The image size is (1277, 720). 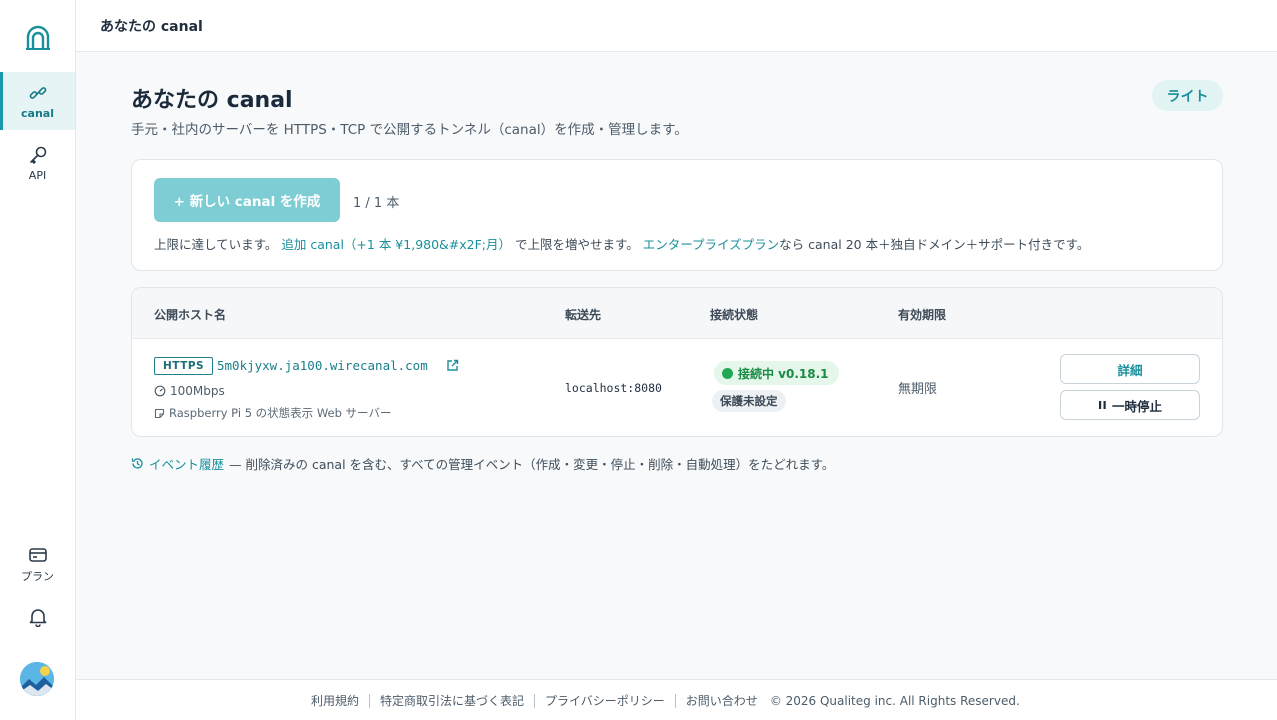 I want to click on add-canal-link: 追加 canal（+1 本 ¥1,980&#x2F;月）, so click(x=396, y=244).